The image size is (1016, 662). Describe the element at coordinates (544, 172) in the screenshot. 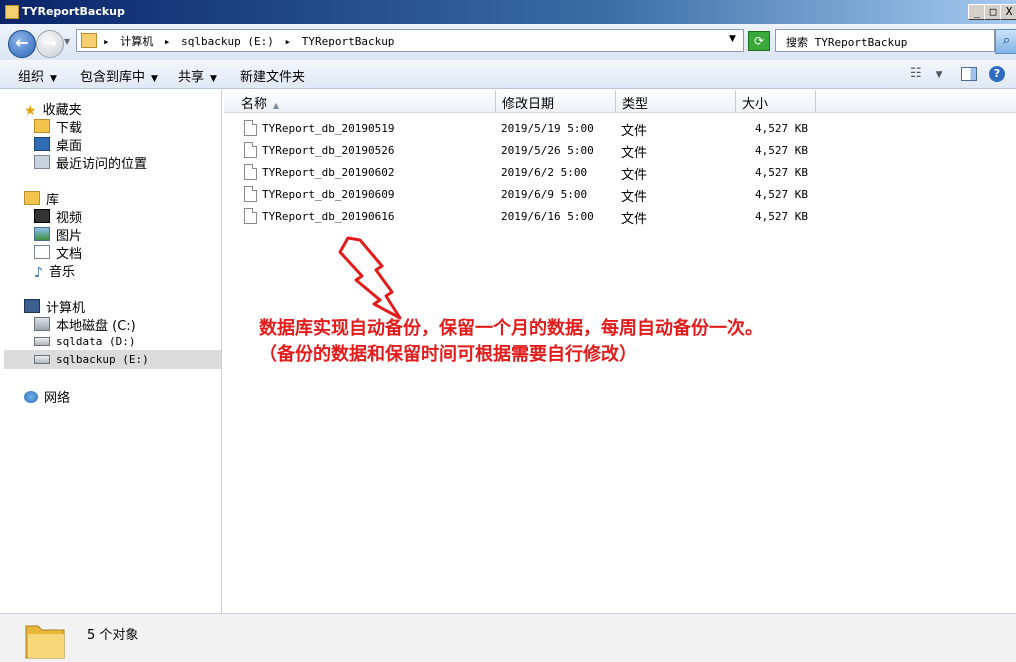

I see `file-modified: 2019/6/2 5:00` at that location.